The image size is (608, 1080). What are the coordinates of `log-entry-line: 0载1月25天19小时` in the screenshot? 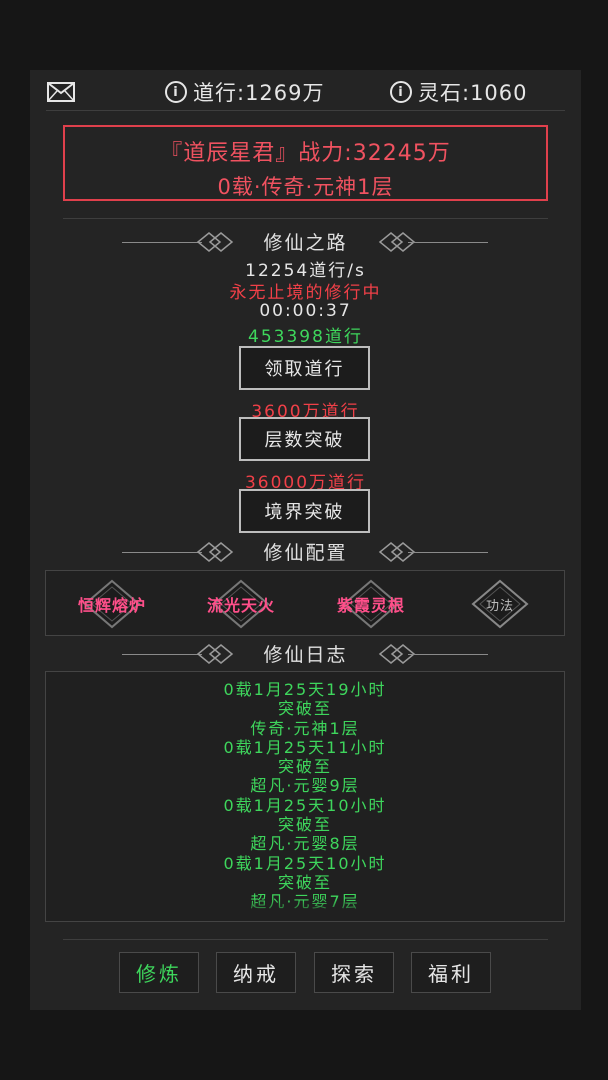 It's located at (305, 689).